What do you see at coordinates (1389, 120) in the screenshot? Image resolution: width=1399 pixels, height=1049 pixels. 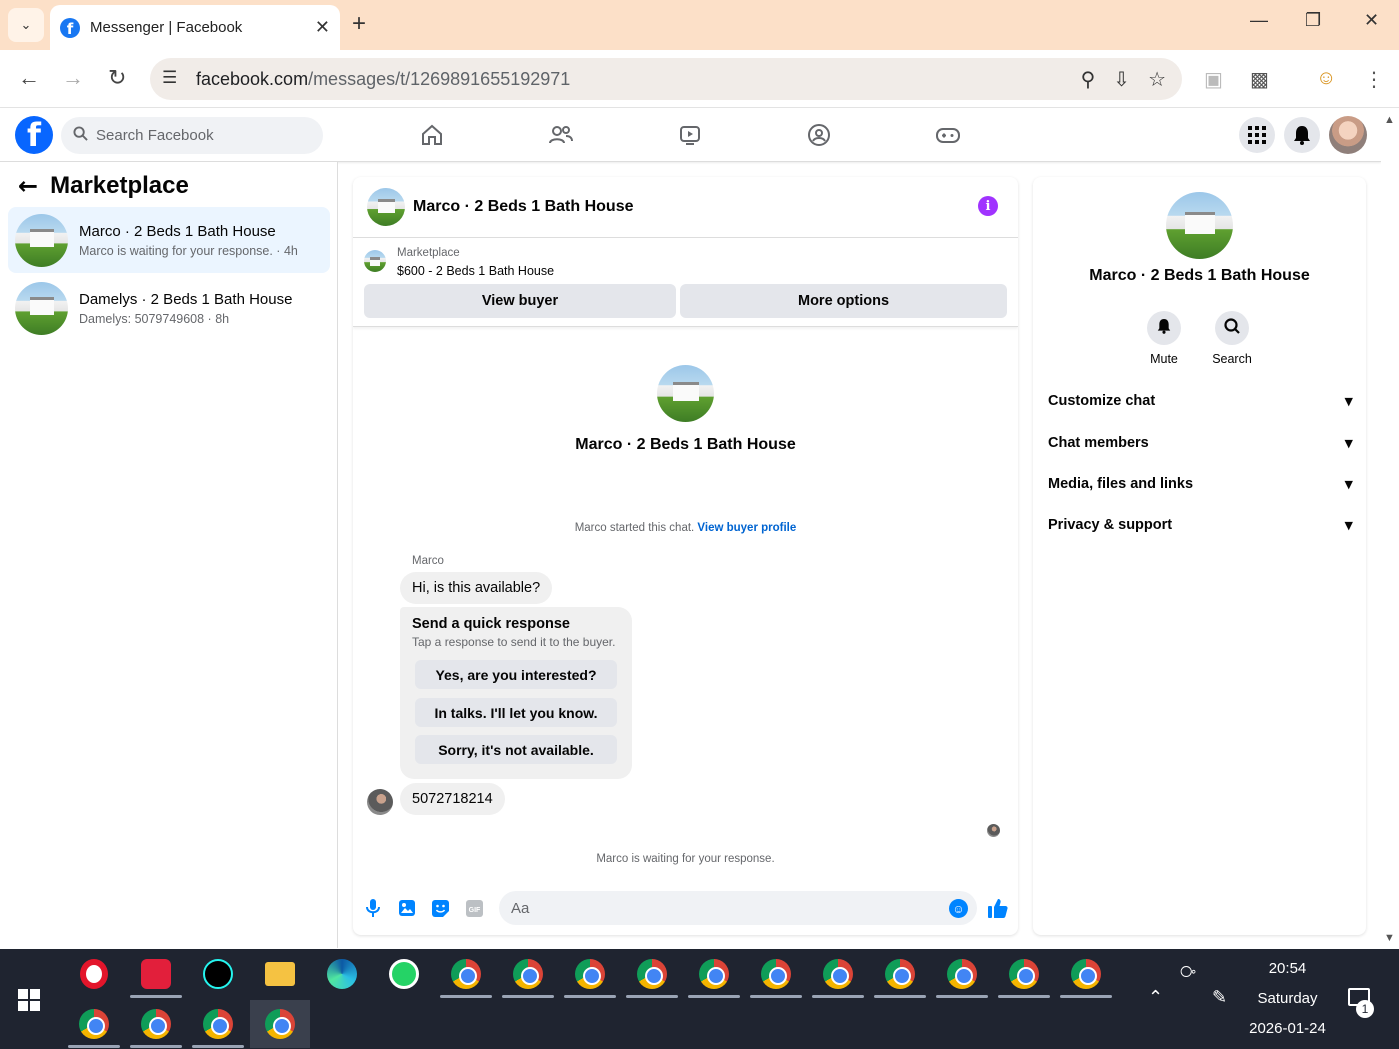 I see `scroll-up-icon: ▲` at bounding box center [1389, 120].